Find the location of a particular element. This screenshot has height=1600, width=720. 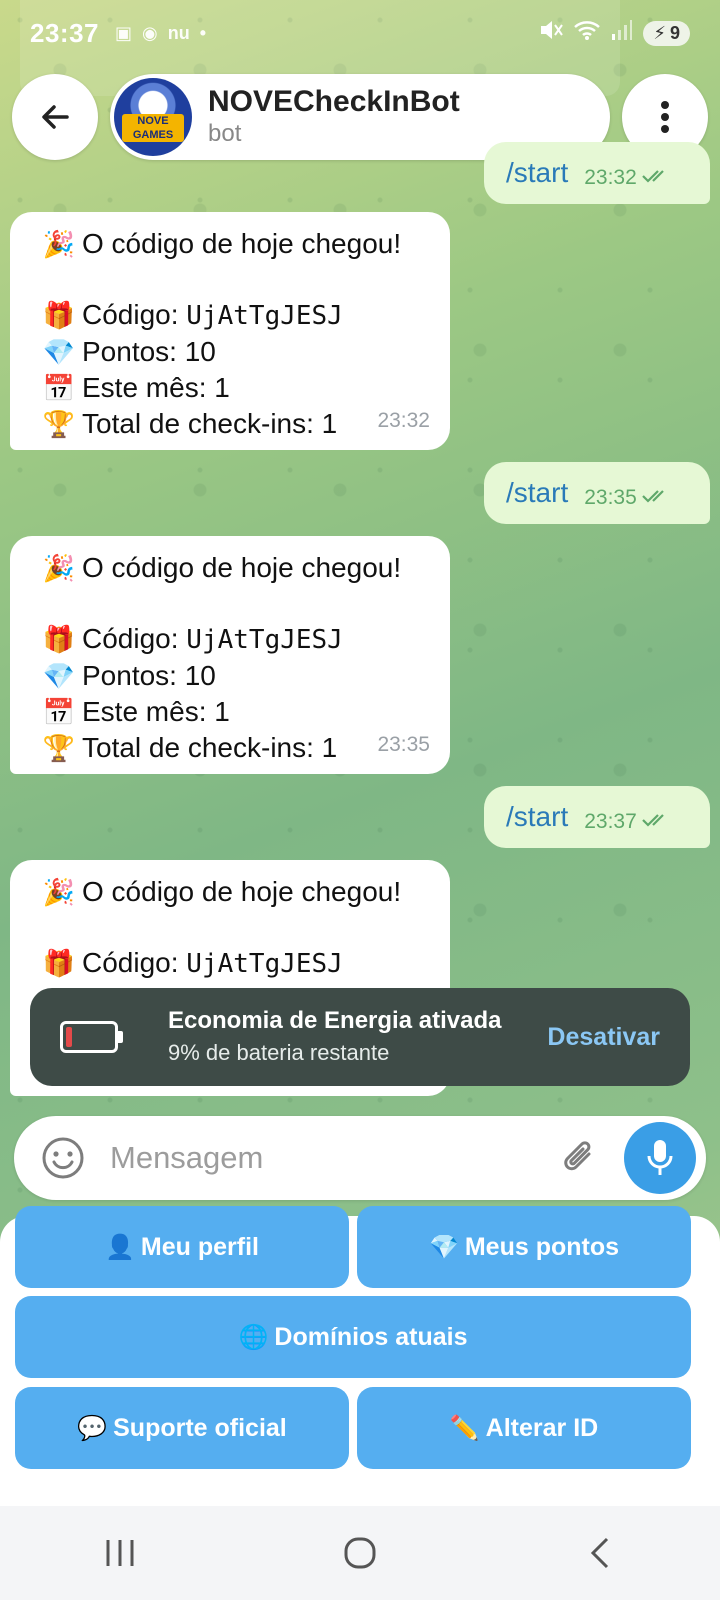

charging-icon: ⚡ is located at coordinates (659, 32).